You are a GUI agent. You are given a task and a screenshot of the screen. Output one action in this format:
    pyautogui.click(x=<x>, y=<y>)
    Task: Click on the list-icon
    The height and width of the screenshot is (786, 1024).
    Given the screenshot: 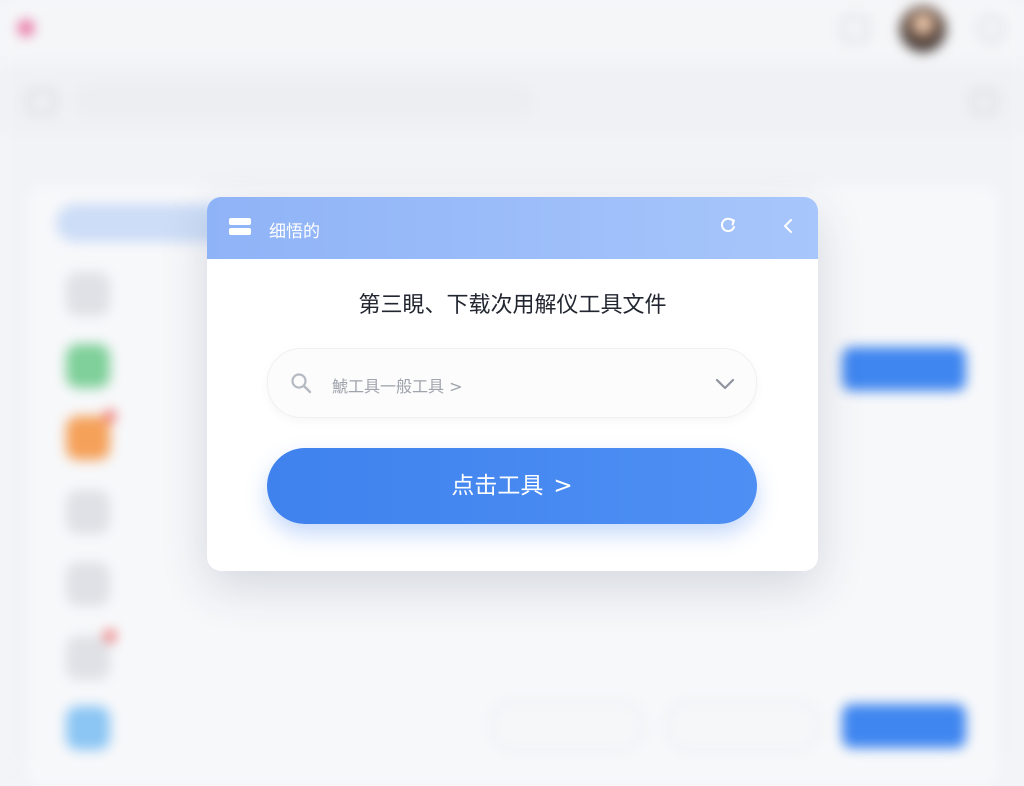 What is the action you would take?
    pyautogui.click(x=241, y=227)
    